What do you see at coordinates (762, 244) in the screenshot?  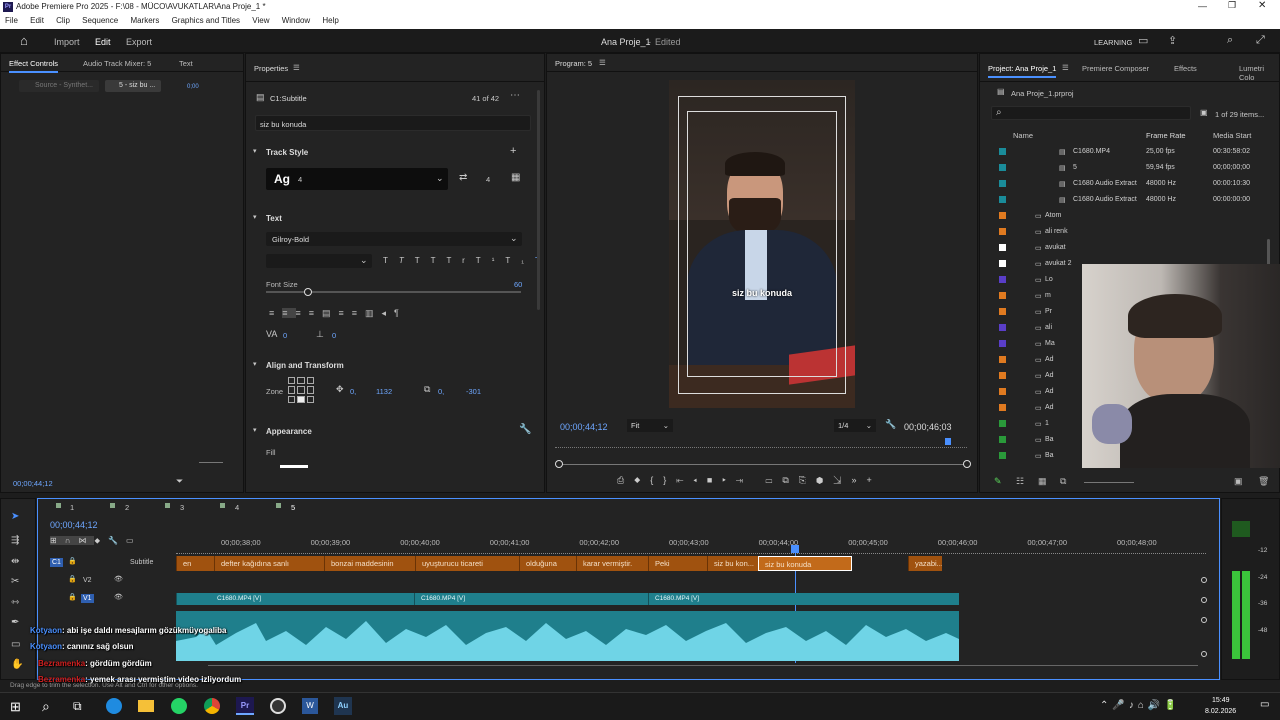 I see `video-frame: siz bu konuda` at bounding box center [762, 244].